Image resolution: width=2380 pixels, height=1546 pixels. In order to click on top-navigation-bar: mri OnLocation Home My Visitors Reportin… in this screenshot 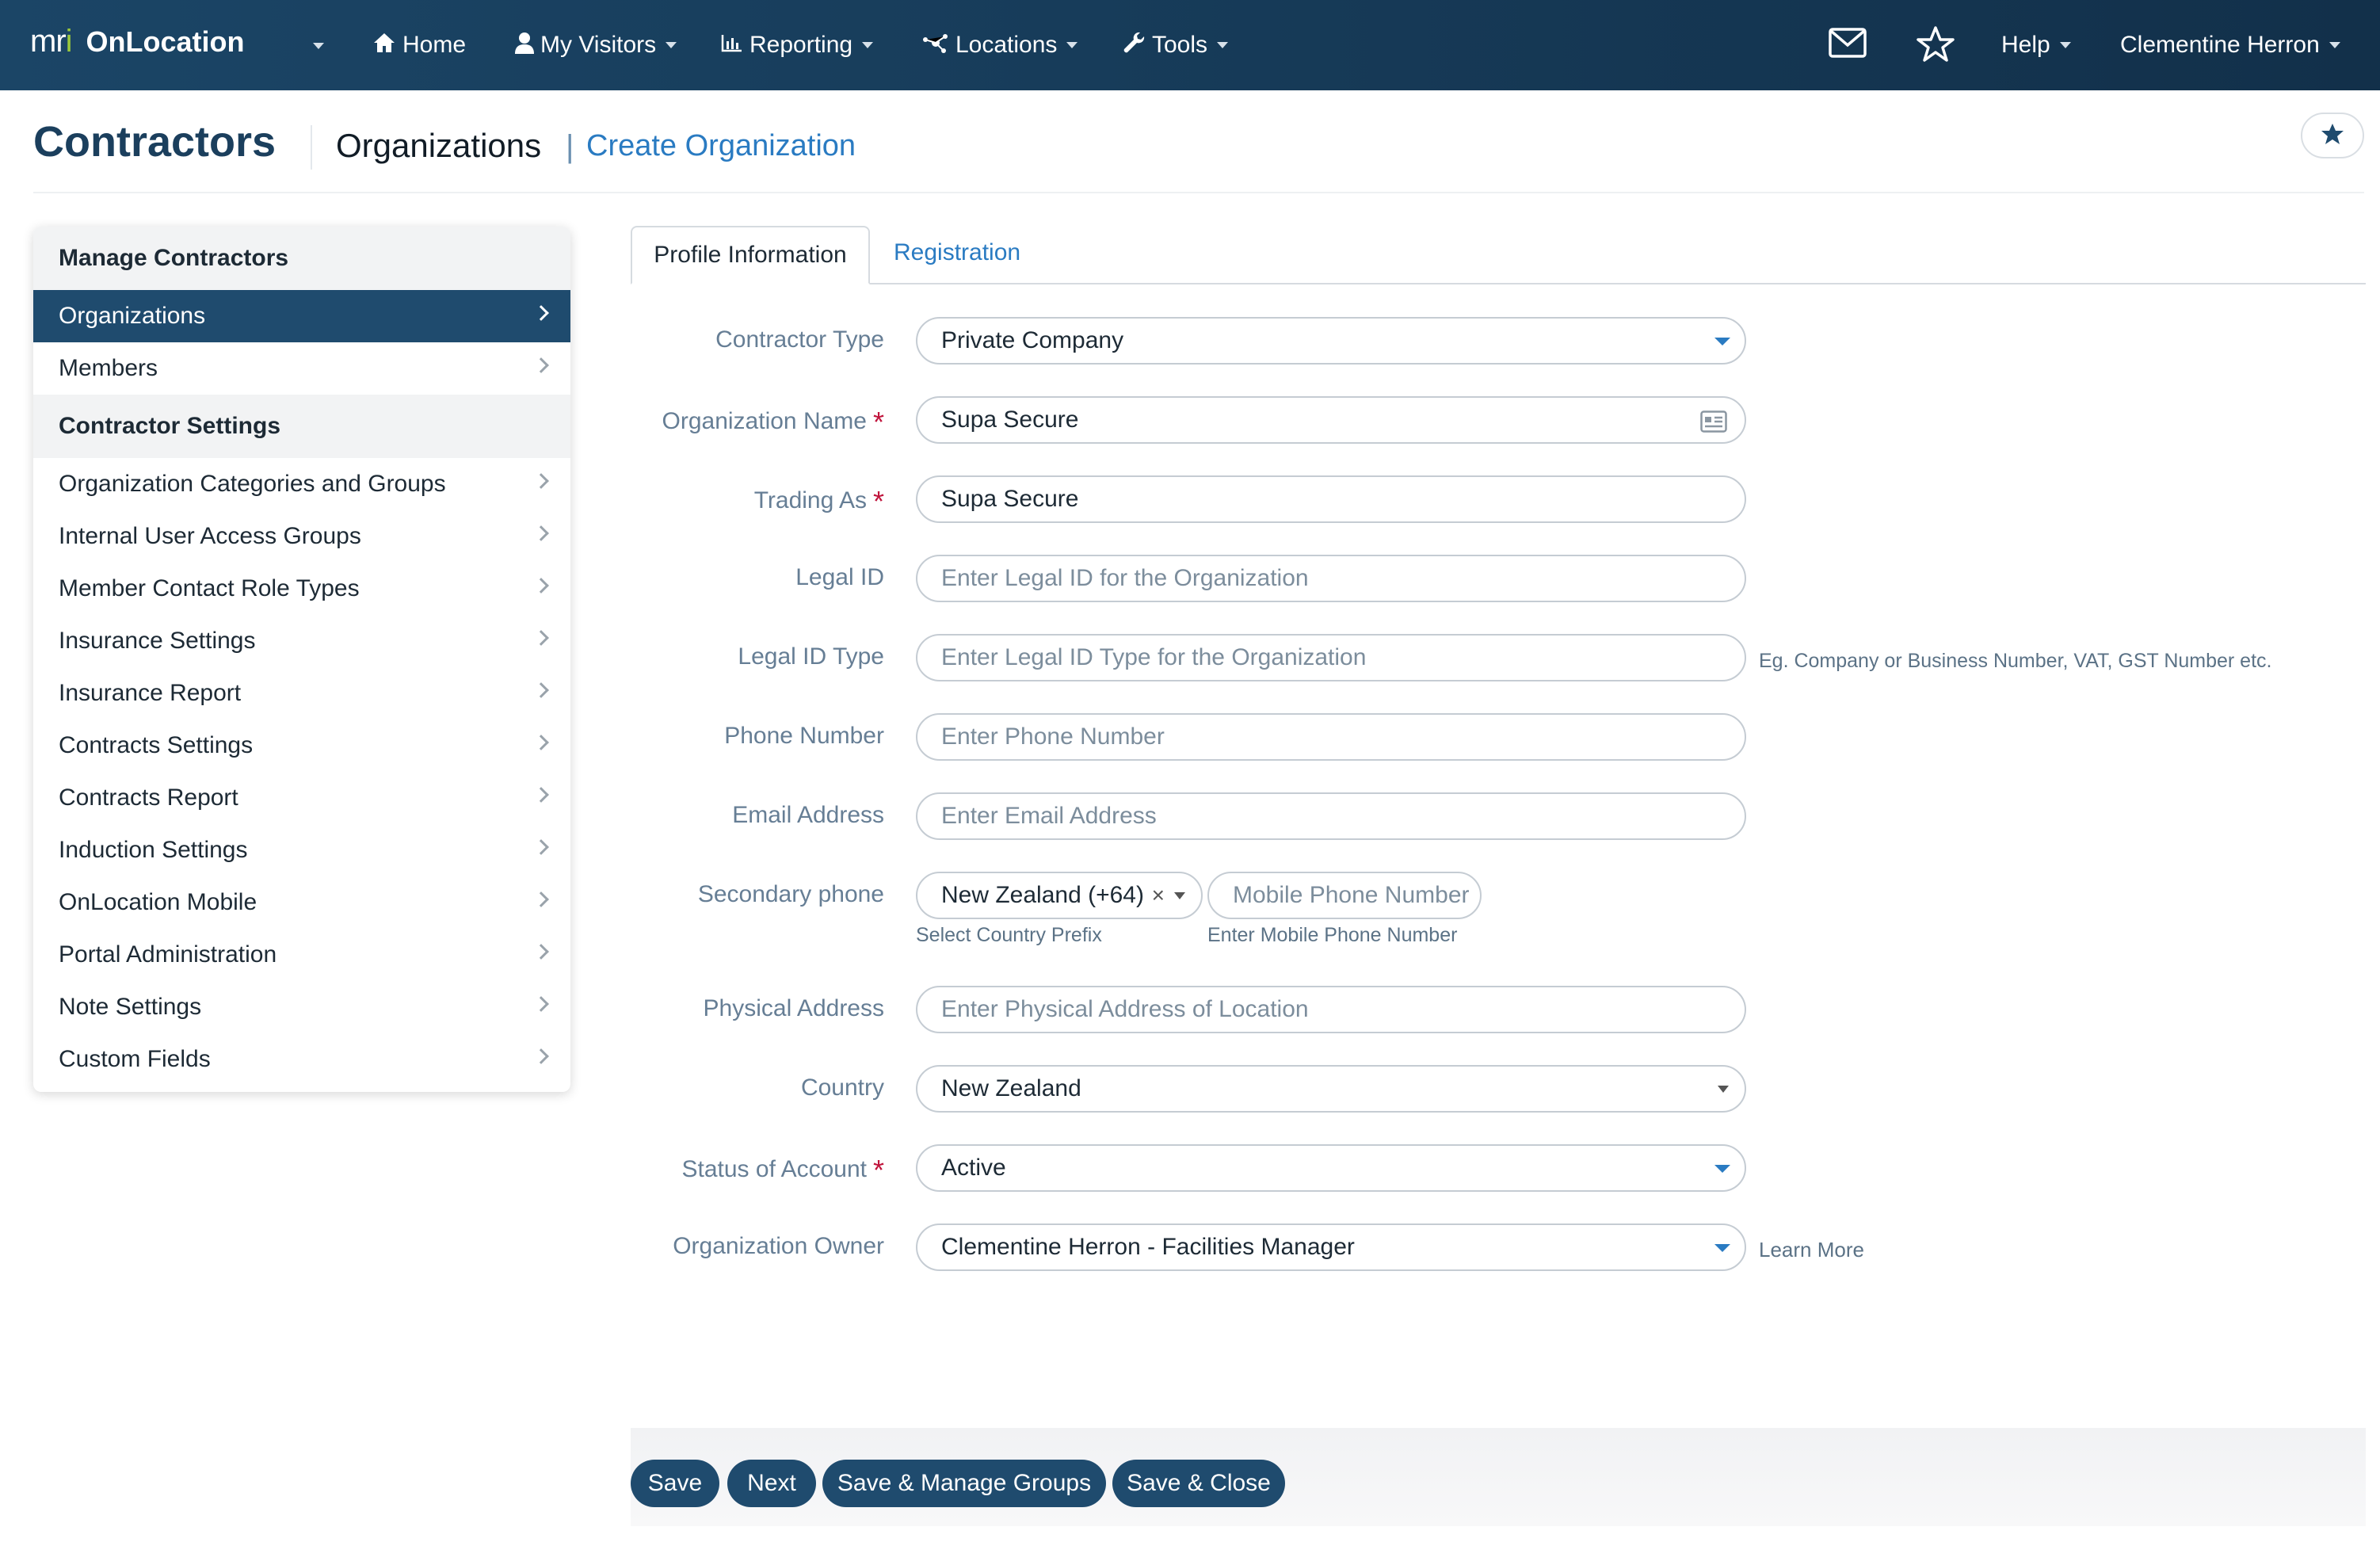, I will do `click(1190, 45)`.